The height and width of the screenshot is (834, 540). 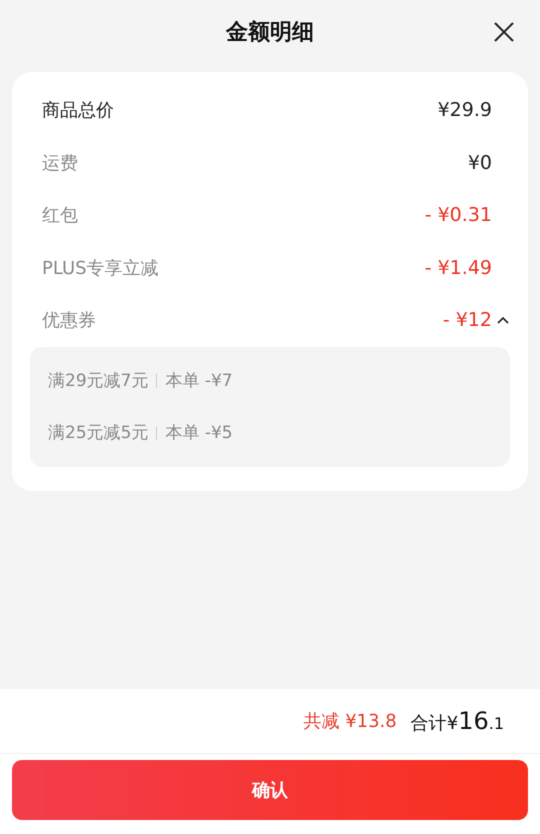 I want to click on row-label: 商品总价, so click(x=78, y=110).